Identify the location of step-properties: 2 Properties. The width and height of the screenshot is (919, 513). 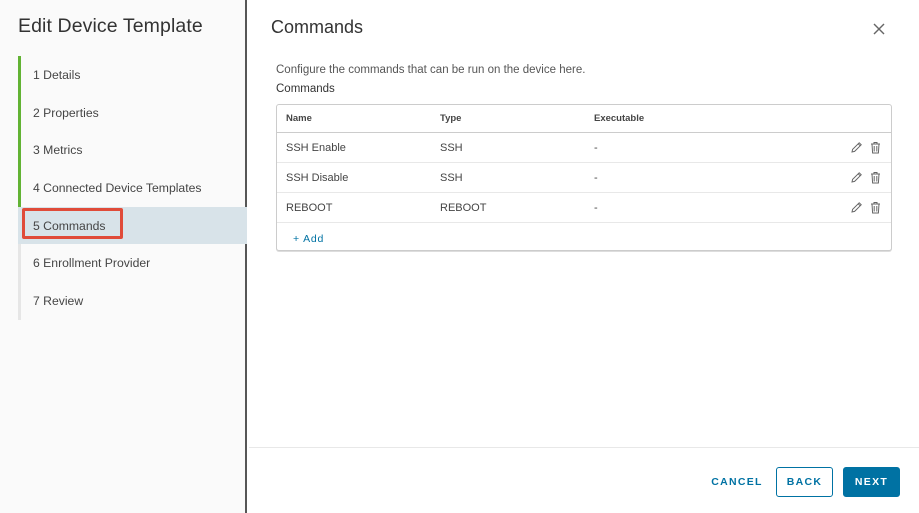
(132, 112).